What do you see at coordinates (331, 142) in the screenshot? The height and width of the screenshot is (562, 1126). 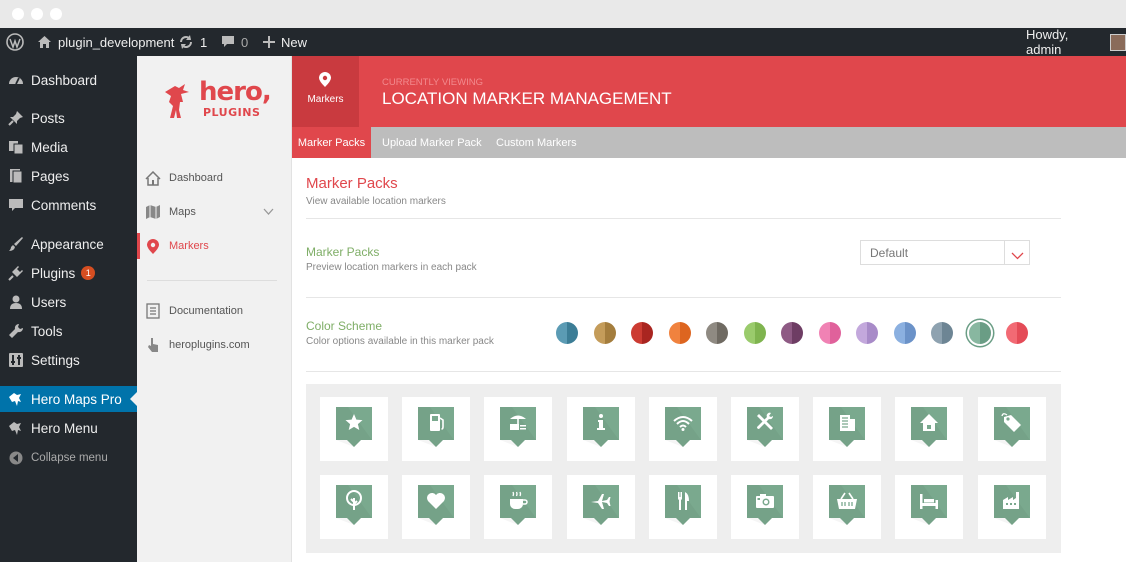 I see `tab-marker-packs: Marker Packs` at bounding box center [331, 142].